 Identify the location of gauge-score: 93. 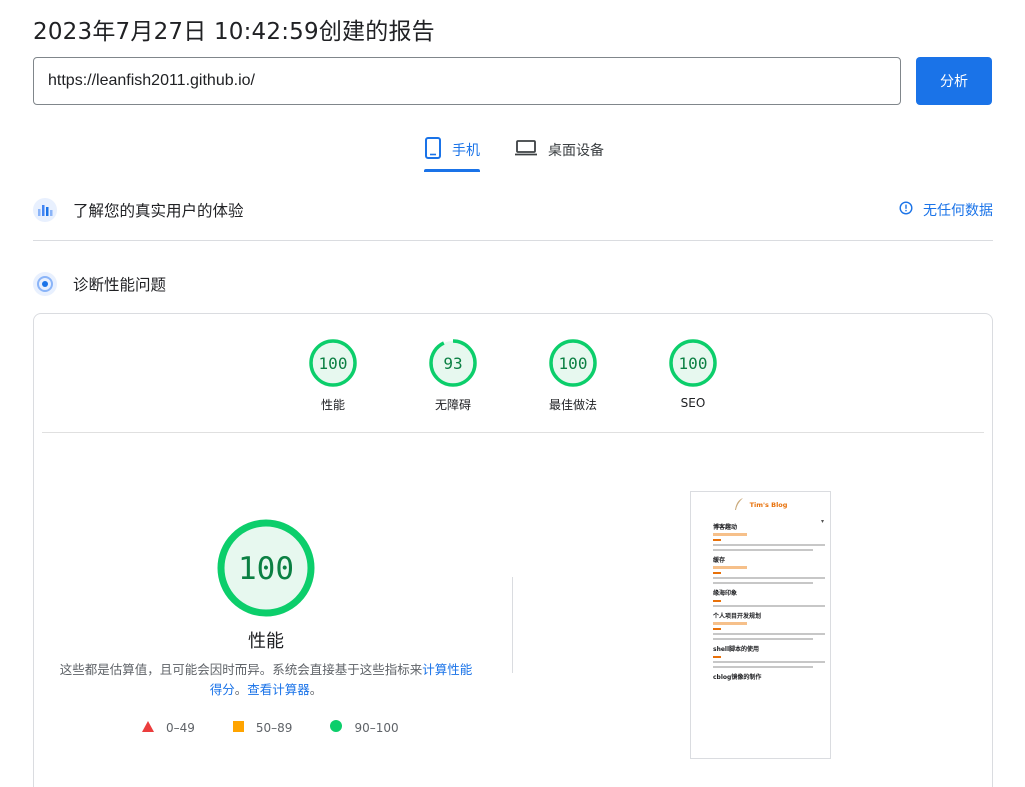
(452, 363).